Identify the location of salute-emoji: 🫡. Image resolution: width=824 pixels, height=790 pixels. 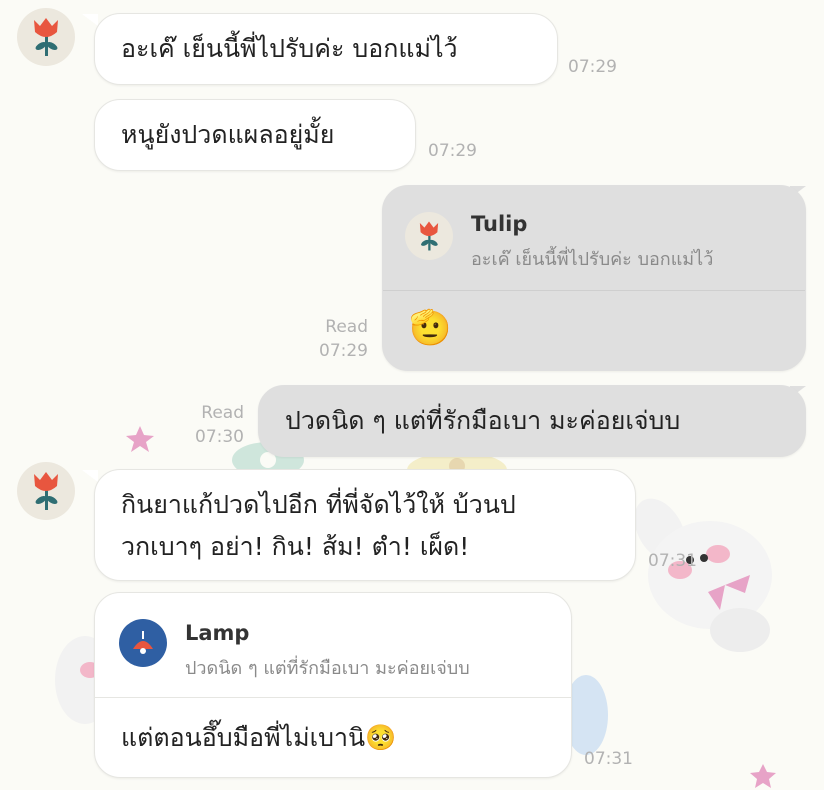
(430, 328).